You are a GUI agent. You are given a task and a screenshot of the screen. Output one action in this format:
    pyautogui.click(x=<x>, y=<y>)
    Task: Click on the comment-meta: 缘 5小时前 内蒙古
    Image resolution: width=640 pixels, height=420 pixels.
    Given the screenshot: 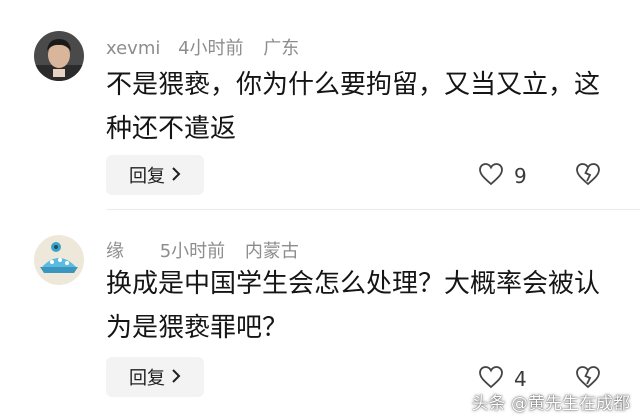 What is the action you would take?
    pyautogui.click(x=209, y=250)
    